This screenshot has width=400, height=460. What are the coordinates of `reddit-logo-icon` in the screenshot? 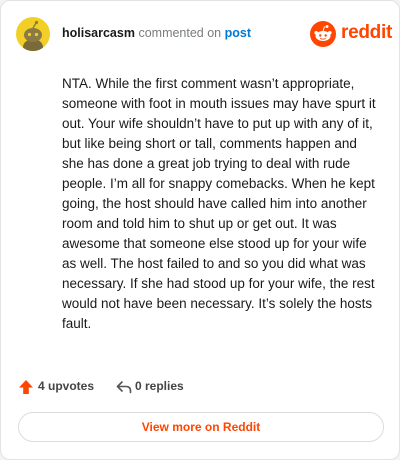 It's located at (323, 34).